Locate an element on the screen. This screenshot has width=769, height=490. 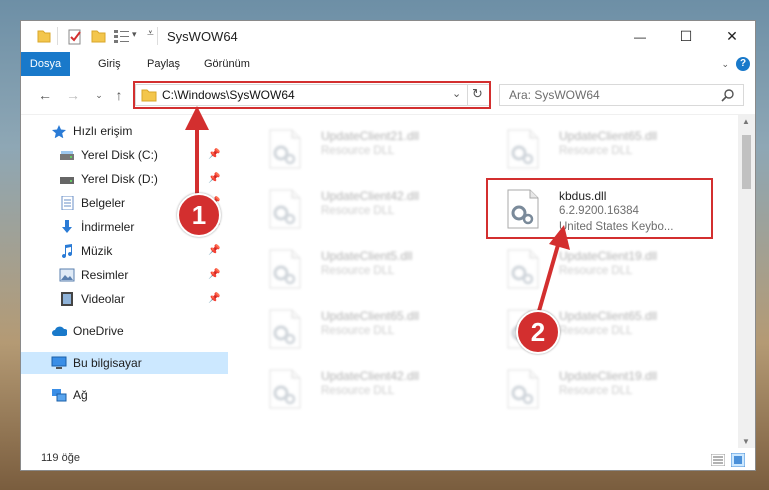
arrow-1-head is located at coordinates (197, 118).